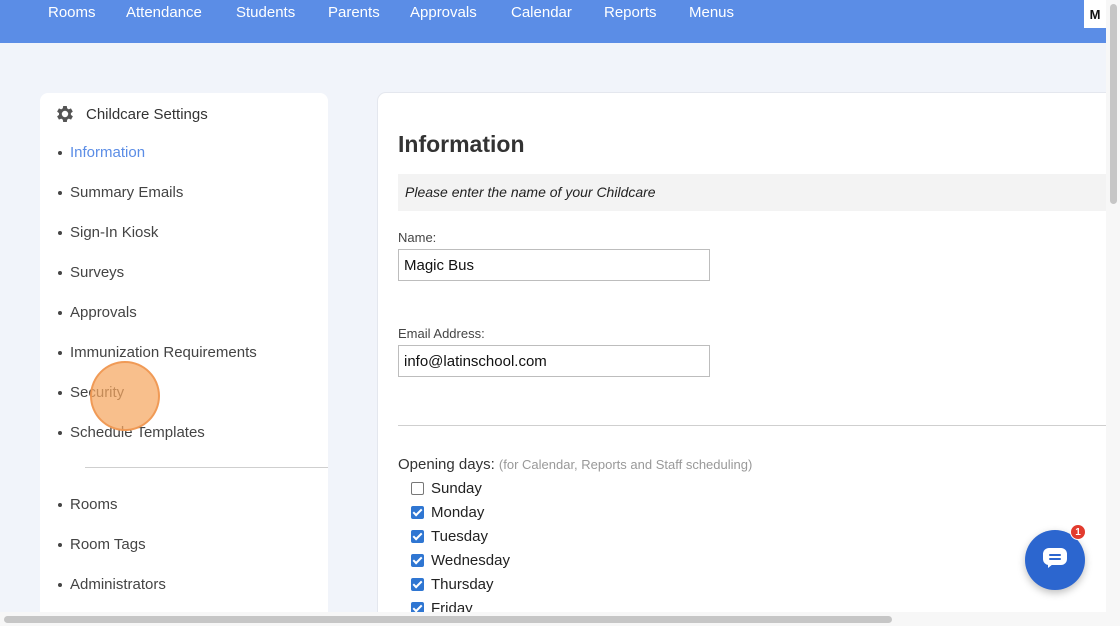 The height and width of the screenshot is (626, 1120). What do you see at coordinates (1055, 560) in the screenshot?
I see `chat-icon` at bounding box center [1055, 560].